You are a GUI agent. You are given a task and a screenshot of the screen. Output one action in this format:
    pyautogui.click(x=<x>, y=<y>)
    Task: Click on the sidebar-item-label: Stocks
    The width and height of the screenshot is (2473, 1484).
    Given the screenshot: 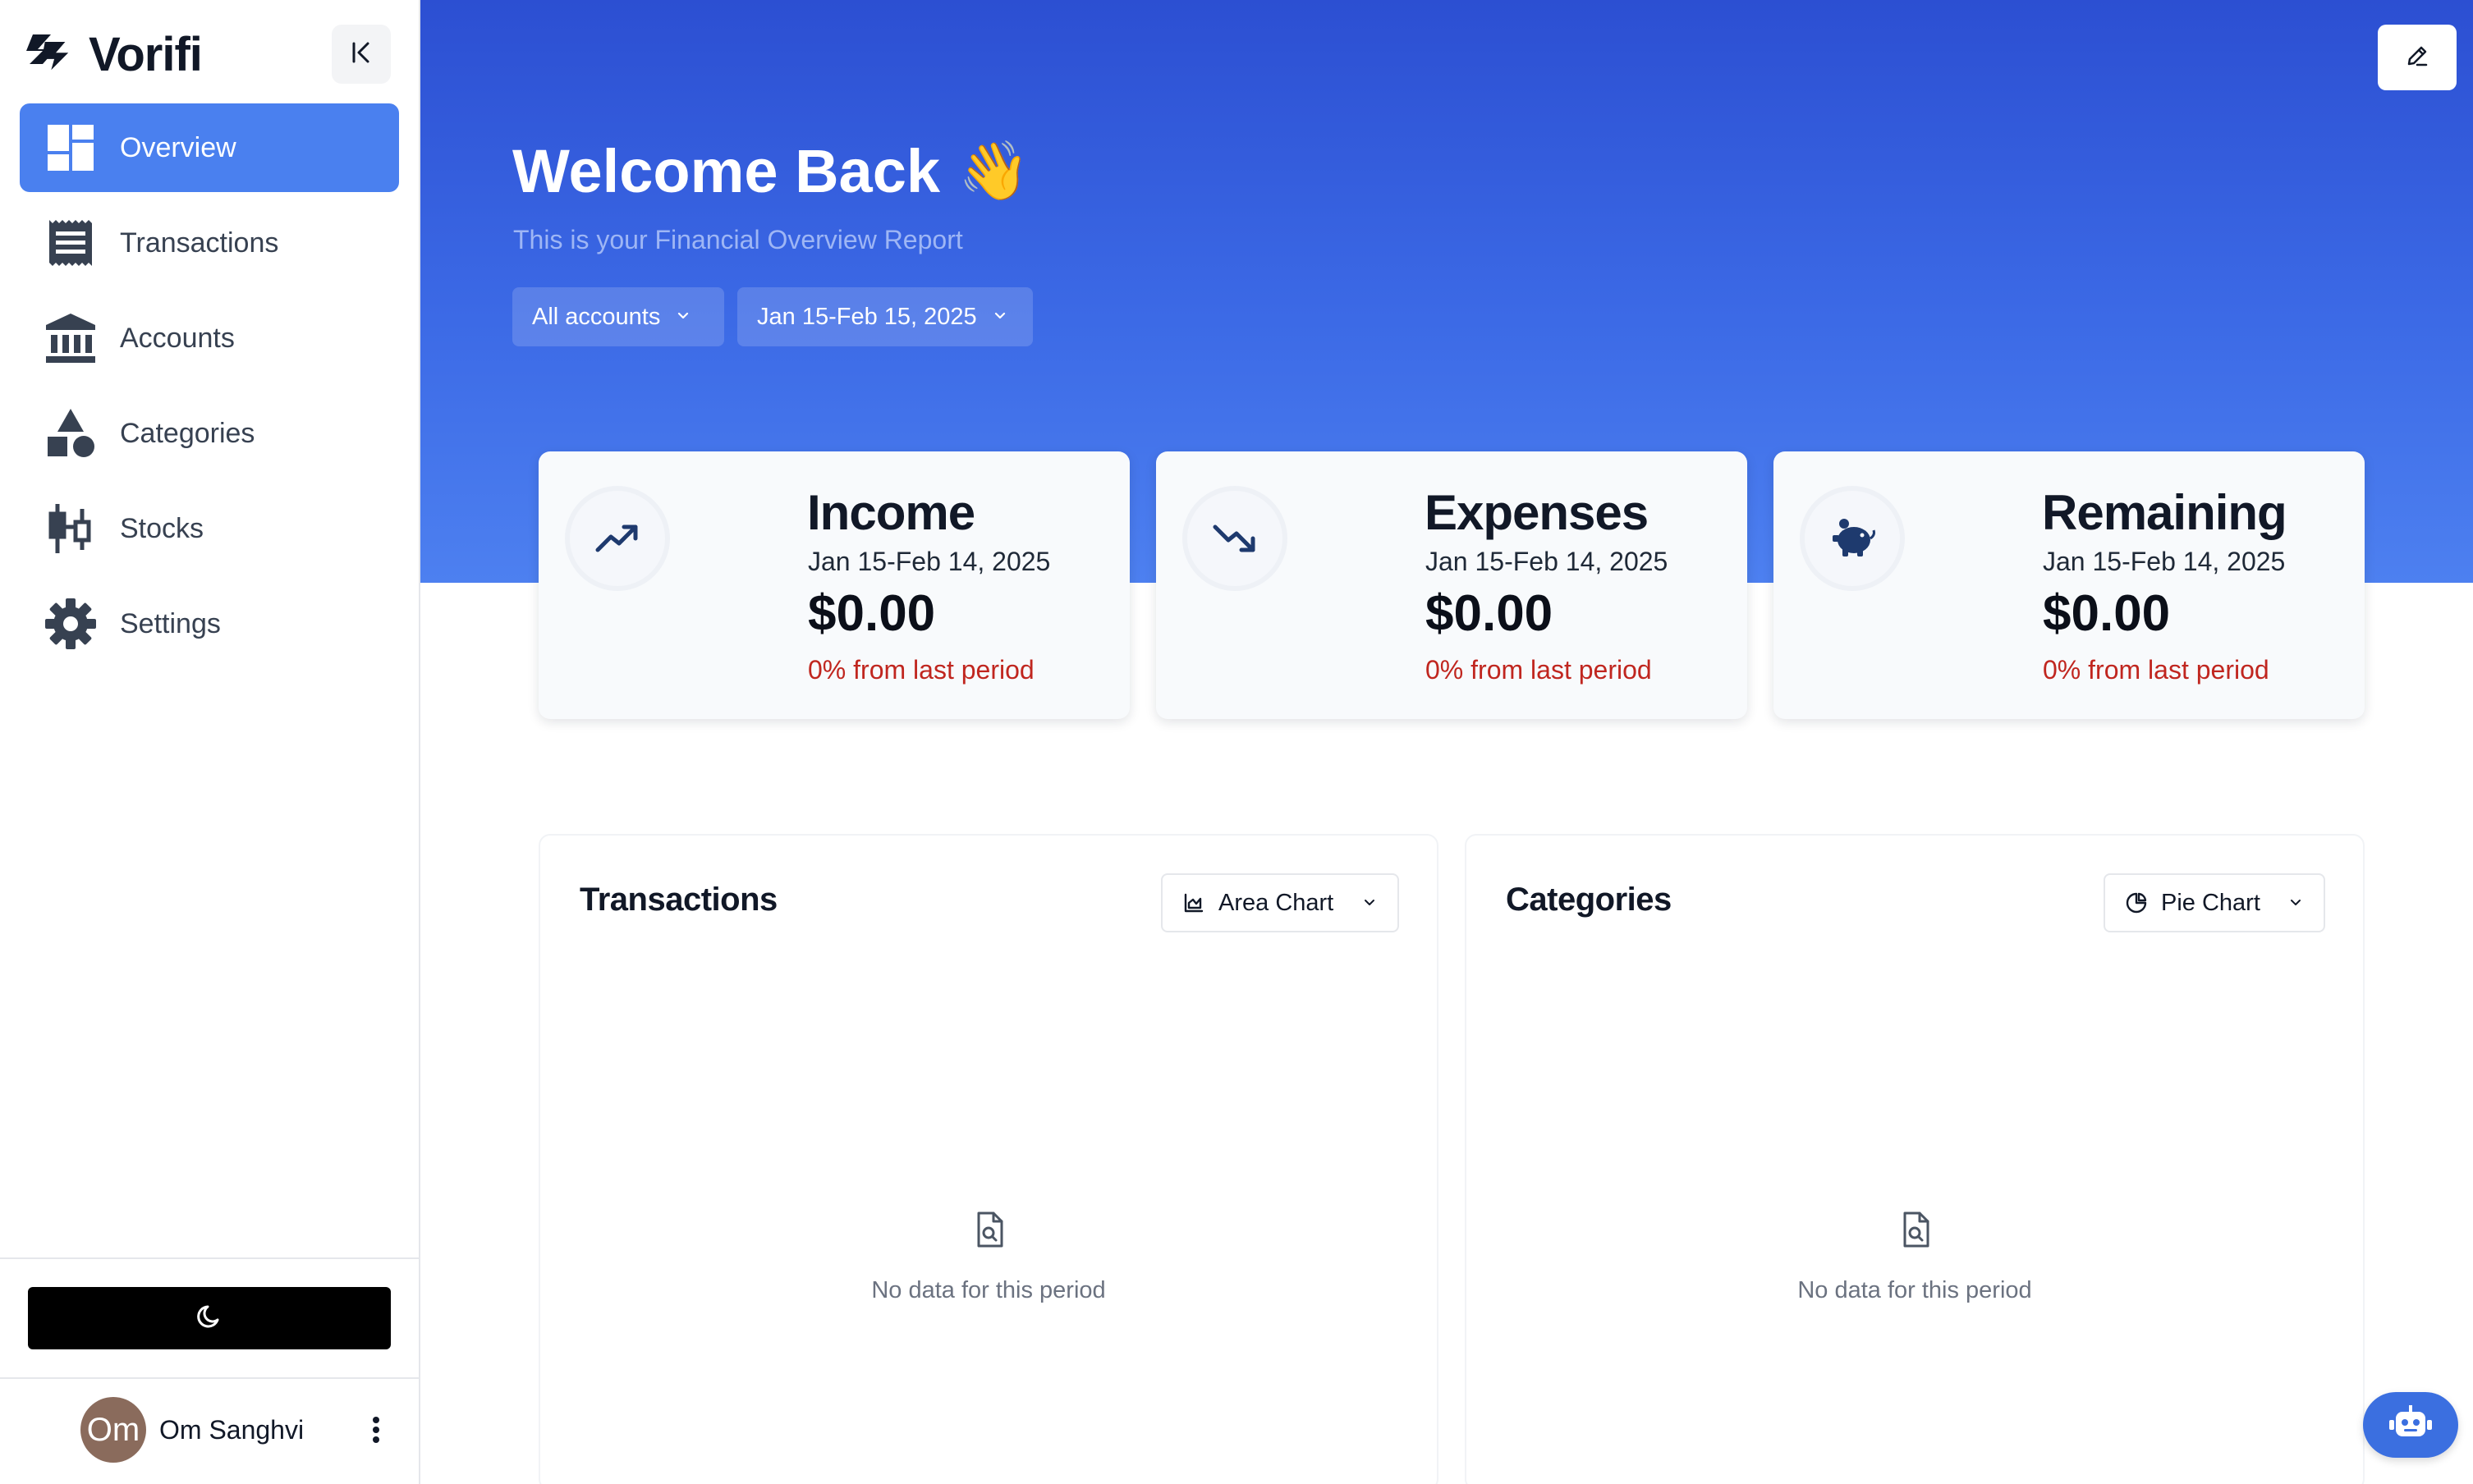 What is the action you would take?
    pyautogui.click(x=162, y=528)
    